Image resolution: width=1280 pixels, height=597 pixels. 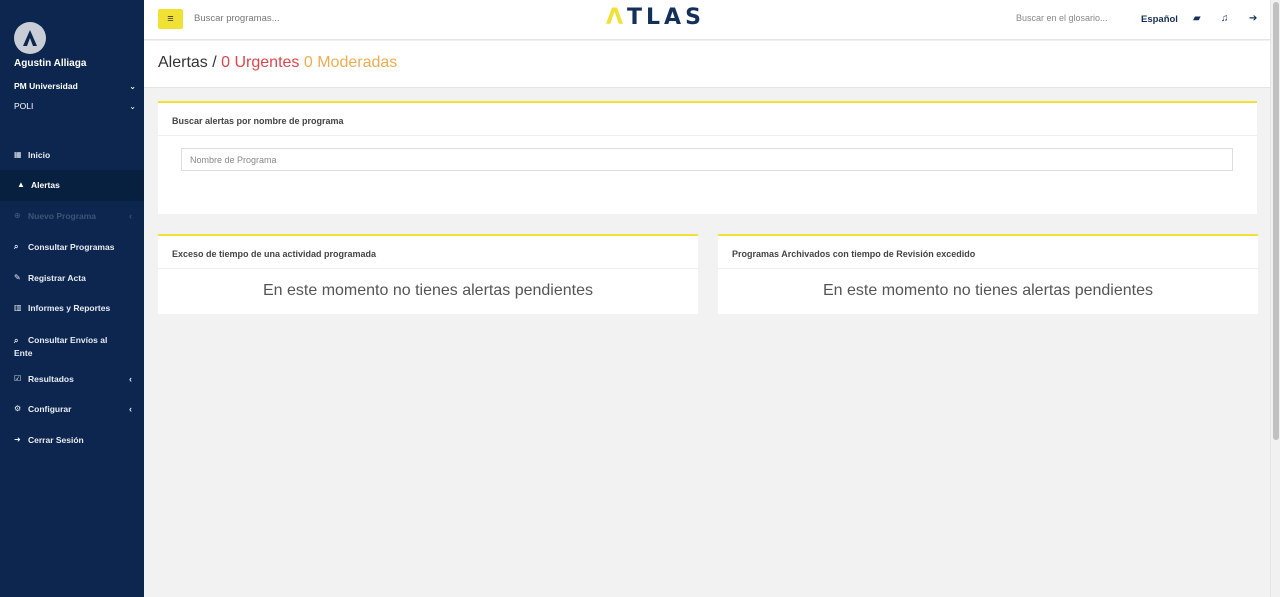 What do you see at coordinates (183, 62) in the screenshot?
I see `page-title-text: Alertas` at bounding box center [183, 62].